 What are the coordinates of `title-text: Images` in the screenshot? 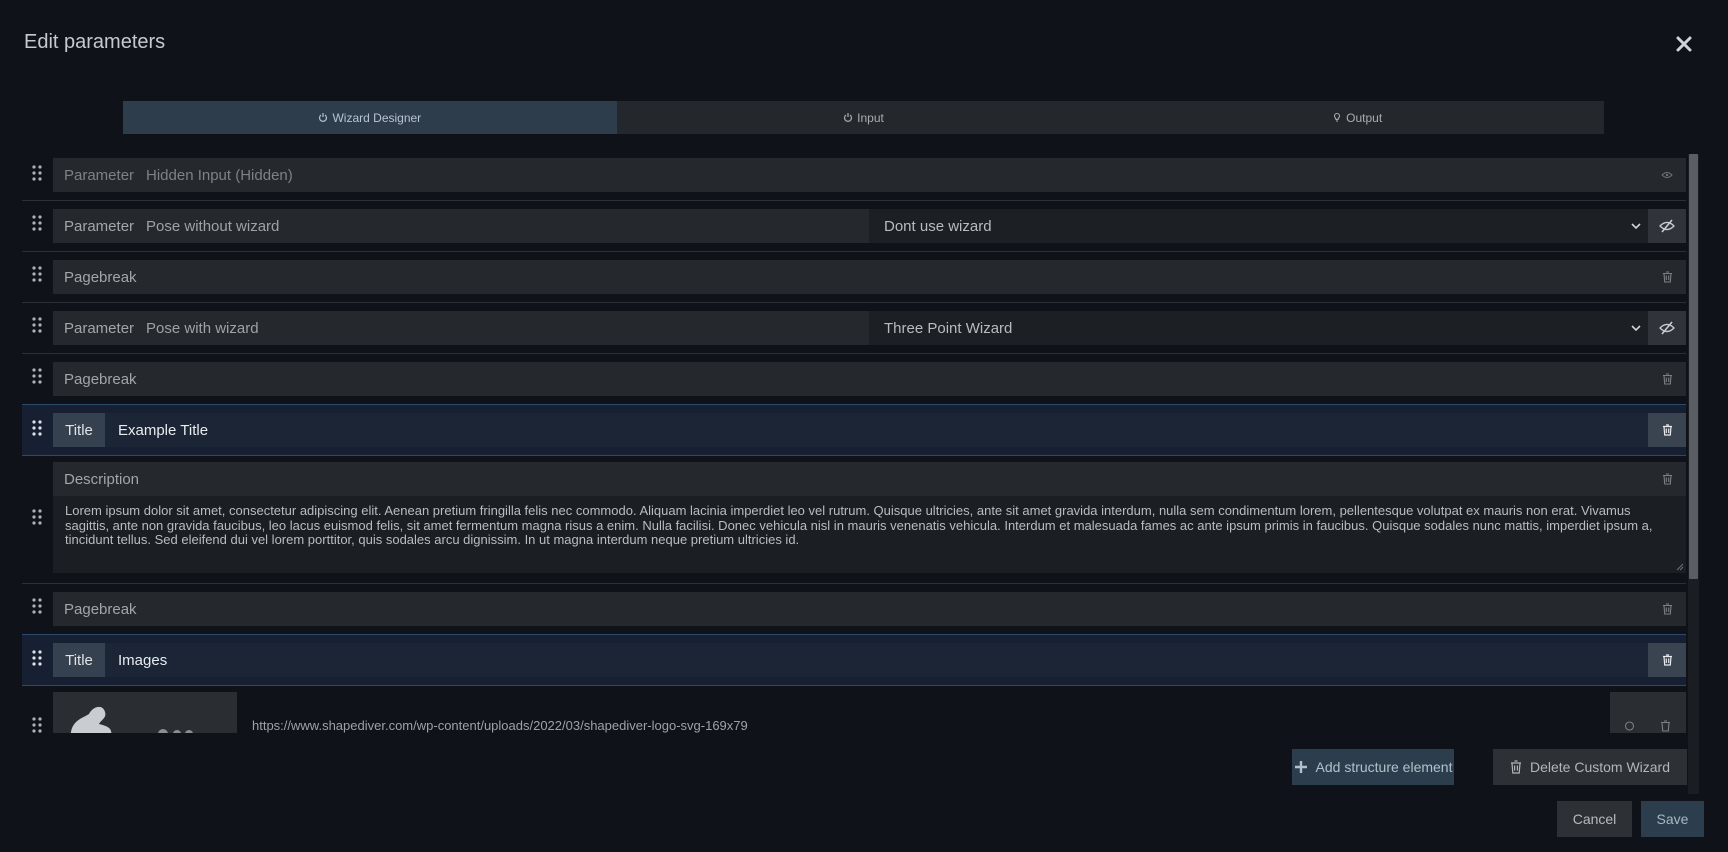 It's located at (876, 660).